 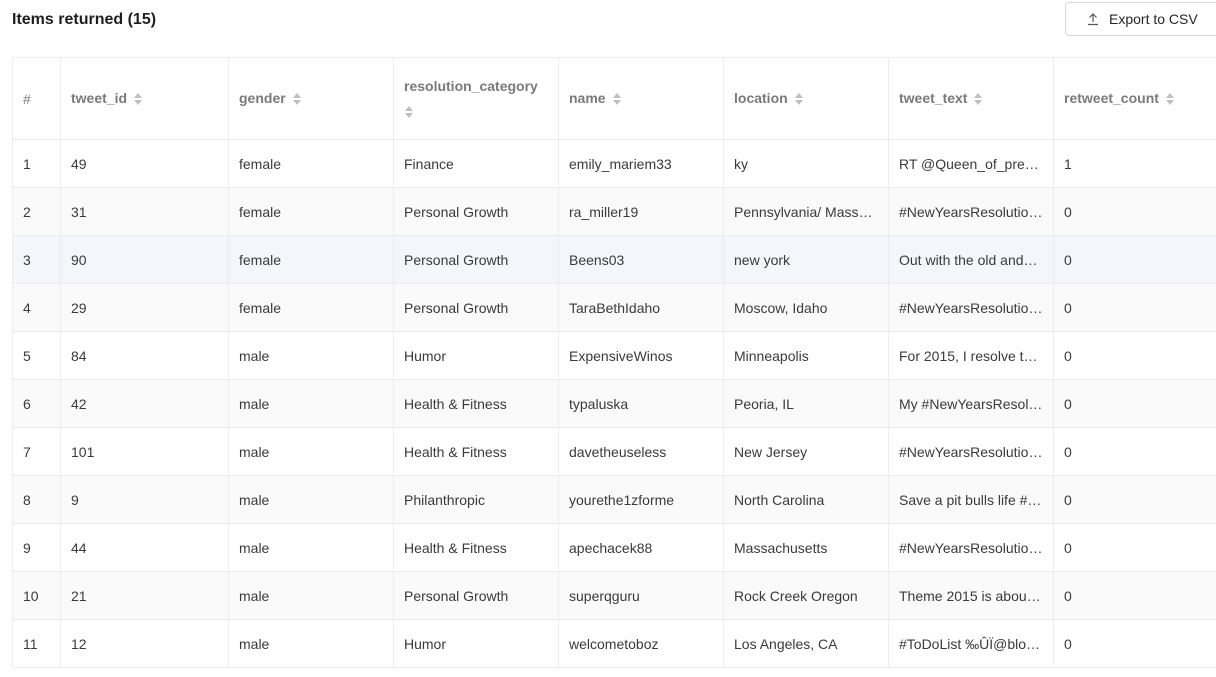 I want to click on cell-index: 3, so click(x=37, y=260).